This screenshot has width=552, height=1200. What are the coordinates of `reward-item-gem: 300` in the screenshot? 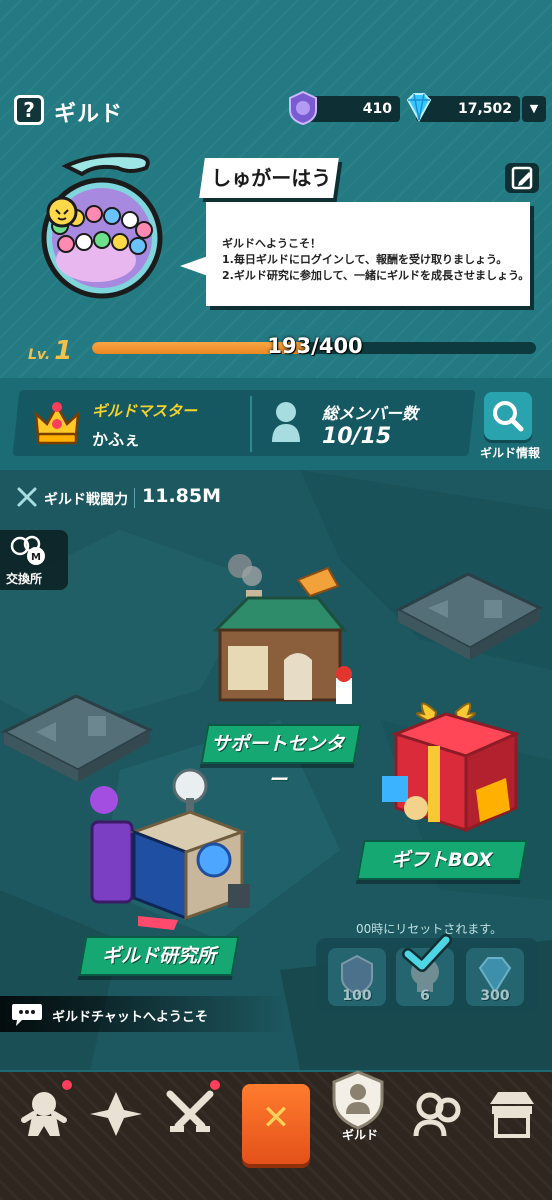 It's located at (495, 977).